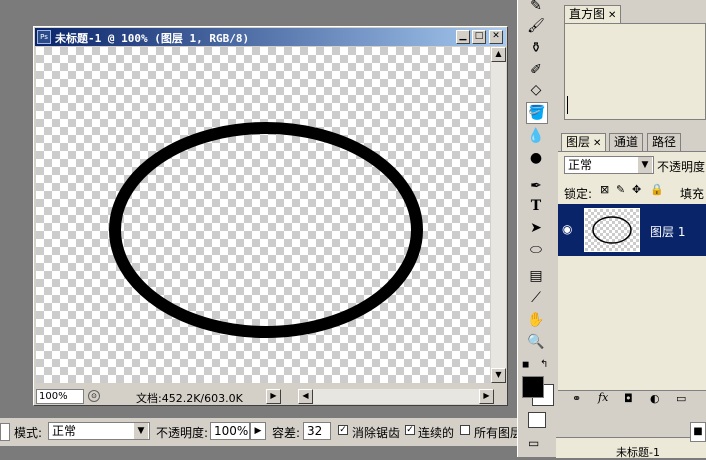  Describe the element at coordinates (681, 398) in the screenshot. I see `new-group-icon: ▭` at that location.